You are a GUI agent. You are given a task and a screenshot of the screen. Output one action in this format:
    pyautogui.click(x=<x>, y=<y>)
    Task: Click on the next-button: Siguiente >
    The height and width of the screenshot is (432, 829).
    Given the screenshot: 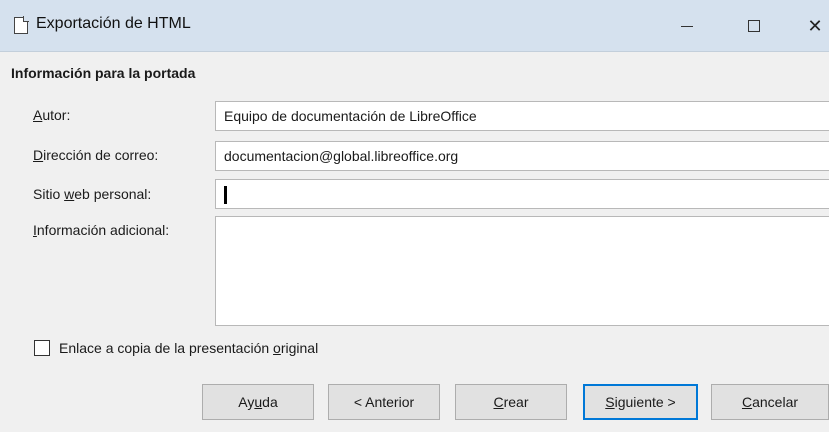 What is the action you would take?
    pyautogui.click(x=640, y=402)
    